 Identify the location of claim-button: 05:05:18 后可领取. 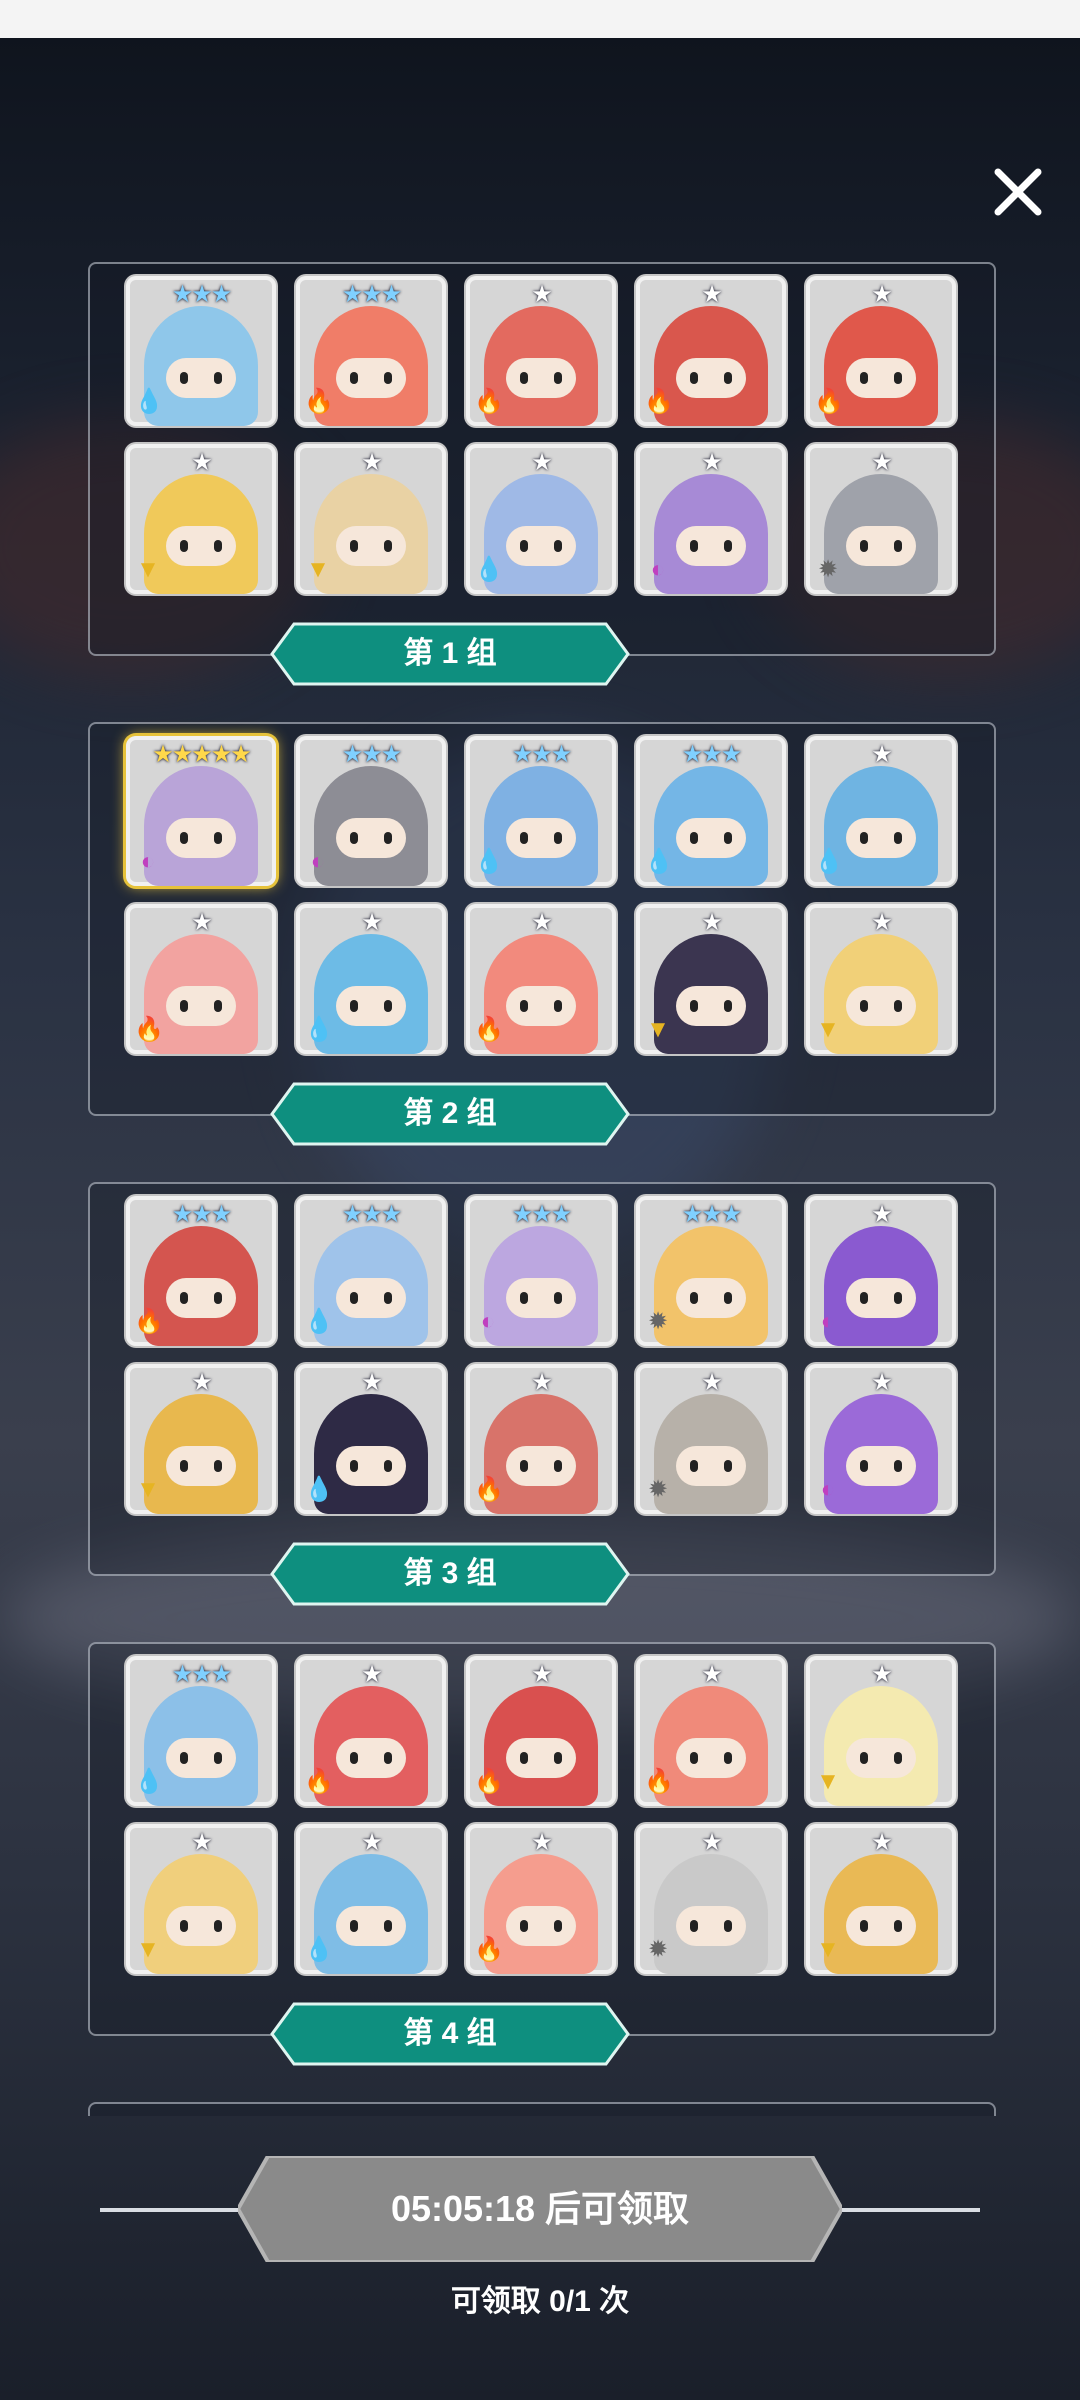
(540, 2209).